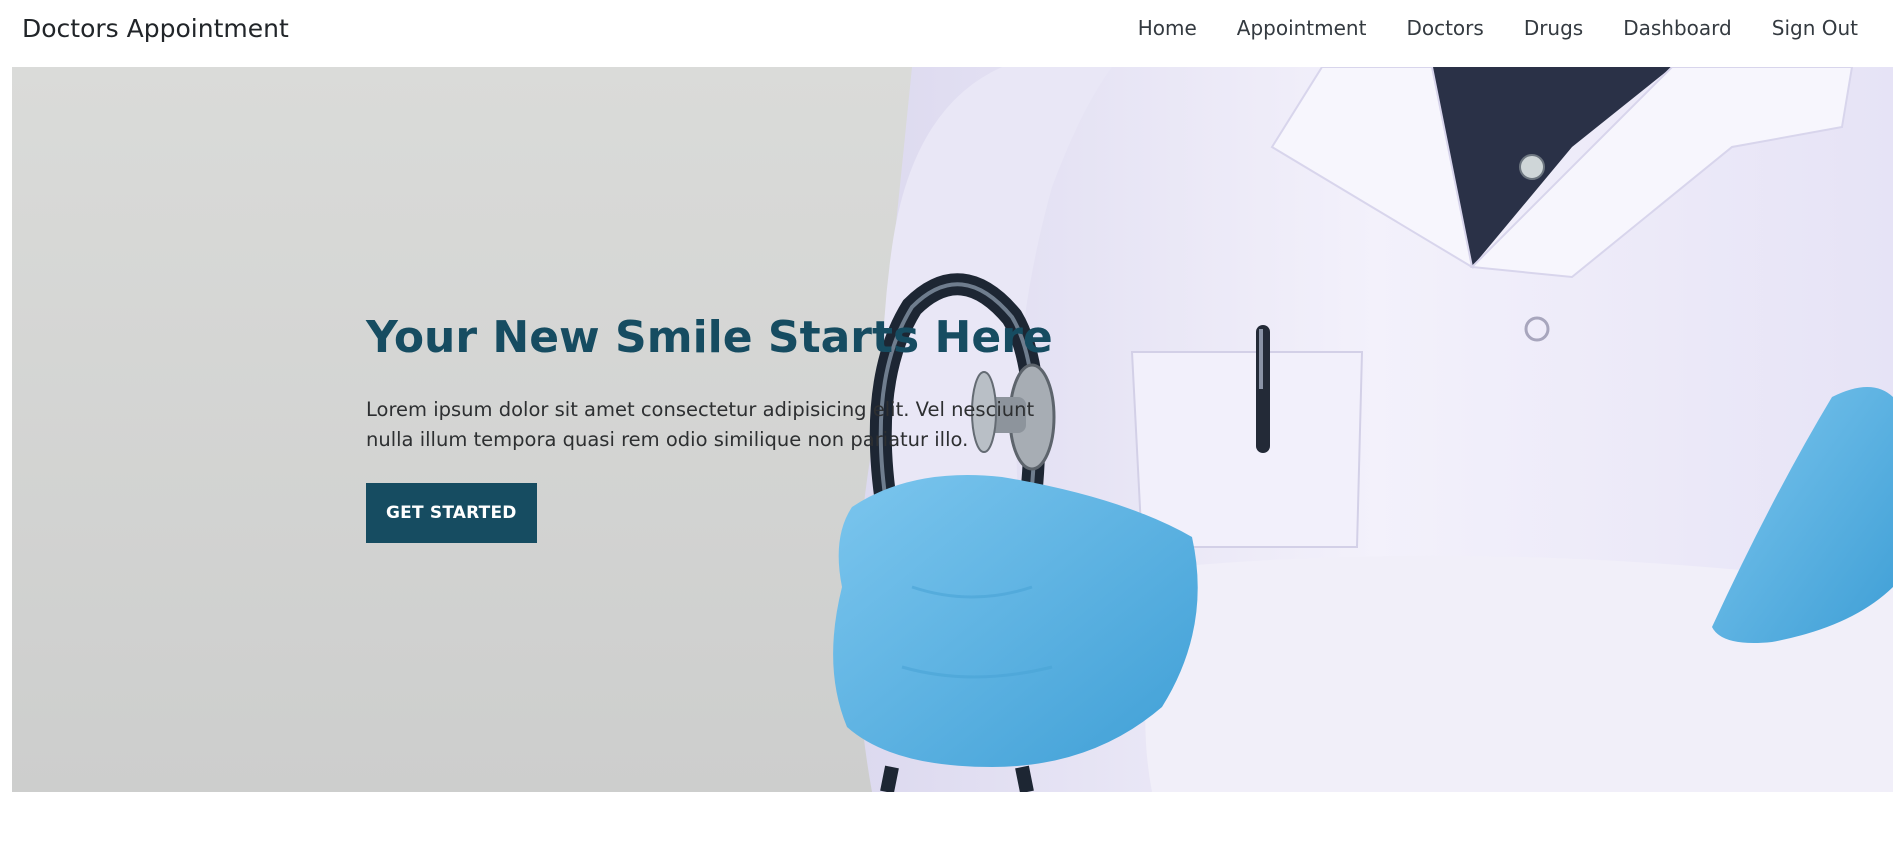 This screenshot has width=1893, height=843. What do you see at coordinates (1302, 28) in the screenshot?
I see `nav-link-appointment: Appointment` at bounding box center [1302, 28].